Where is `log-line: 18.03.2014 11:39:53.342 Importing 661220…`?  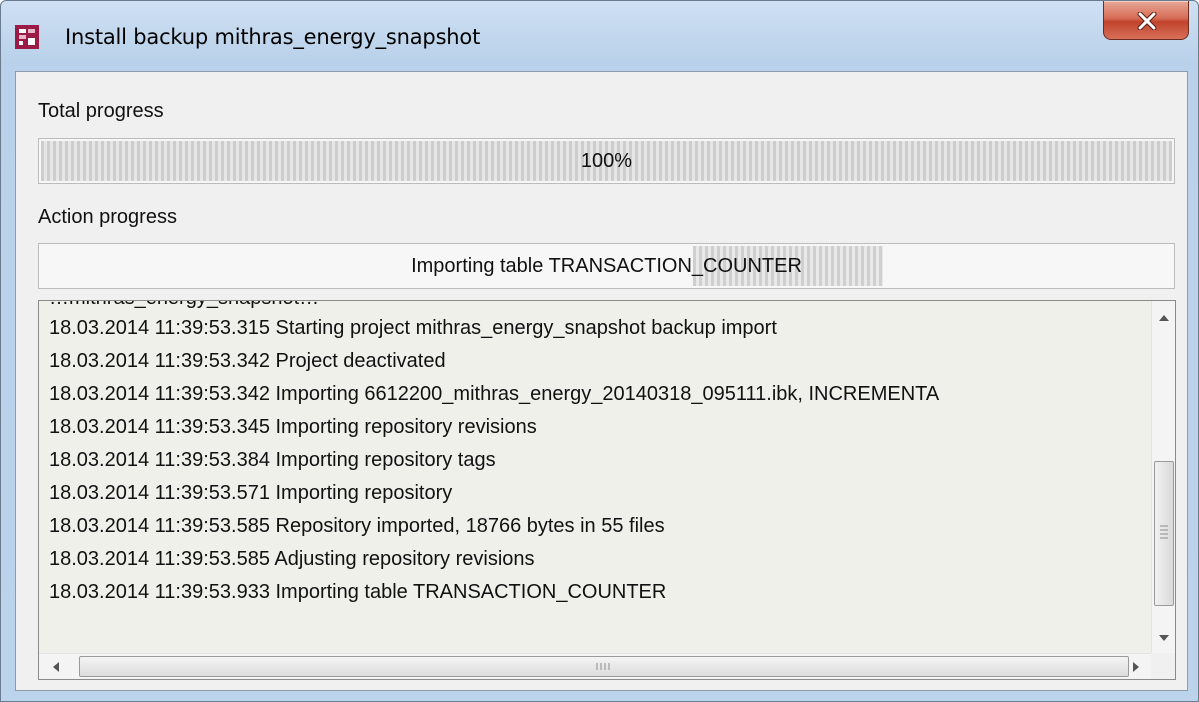
log-line: 18.03.2014 11:39:53.342 Importing 661220… is located at coordinates (494, 394).